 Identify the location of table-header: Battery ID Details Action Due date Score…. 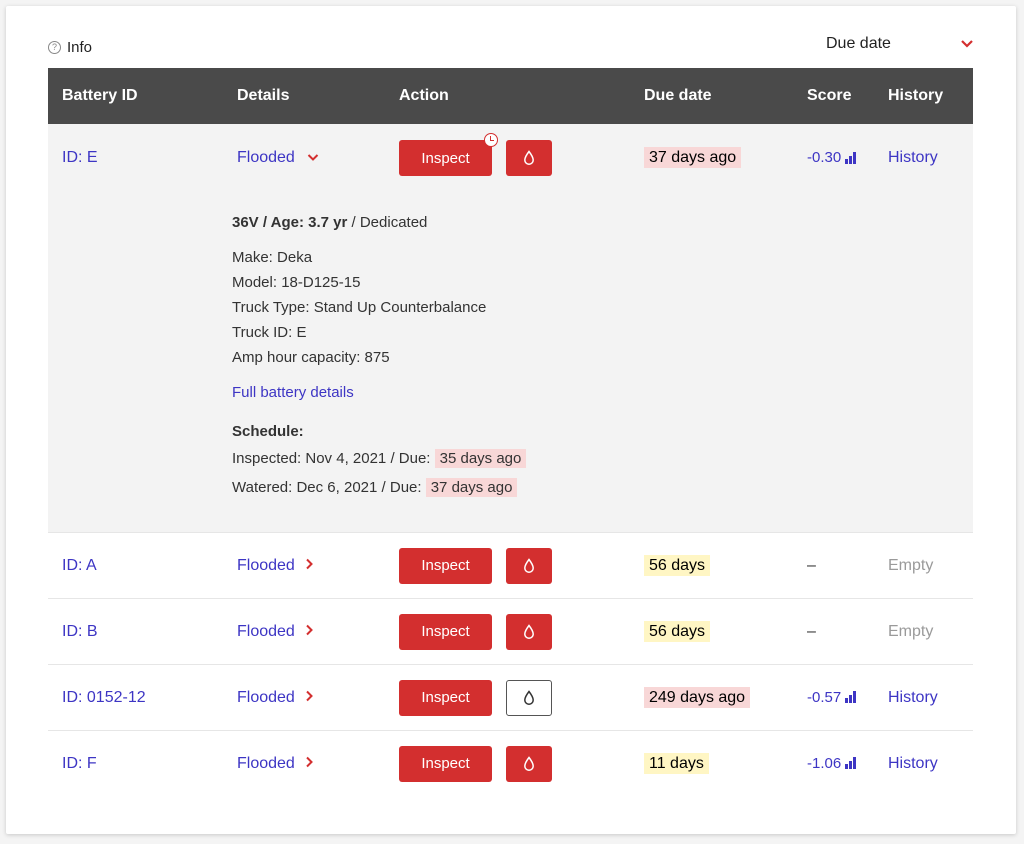
(510, 96).